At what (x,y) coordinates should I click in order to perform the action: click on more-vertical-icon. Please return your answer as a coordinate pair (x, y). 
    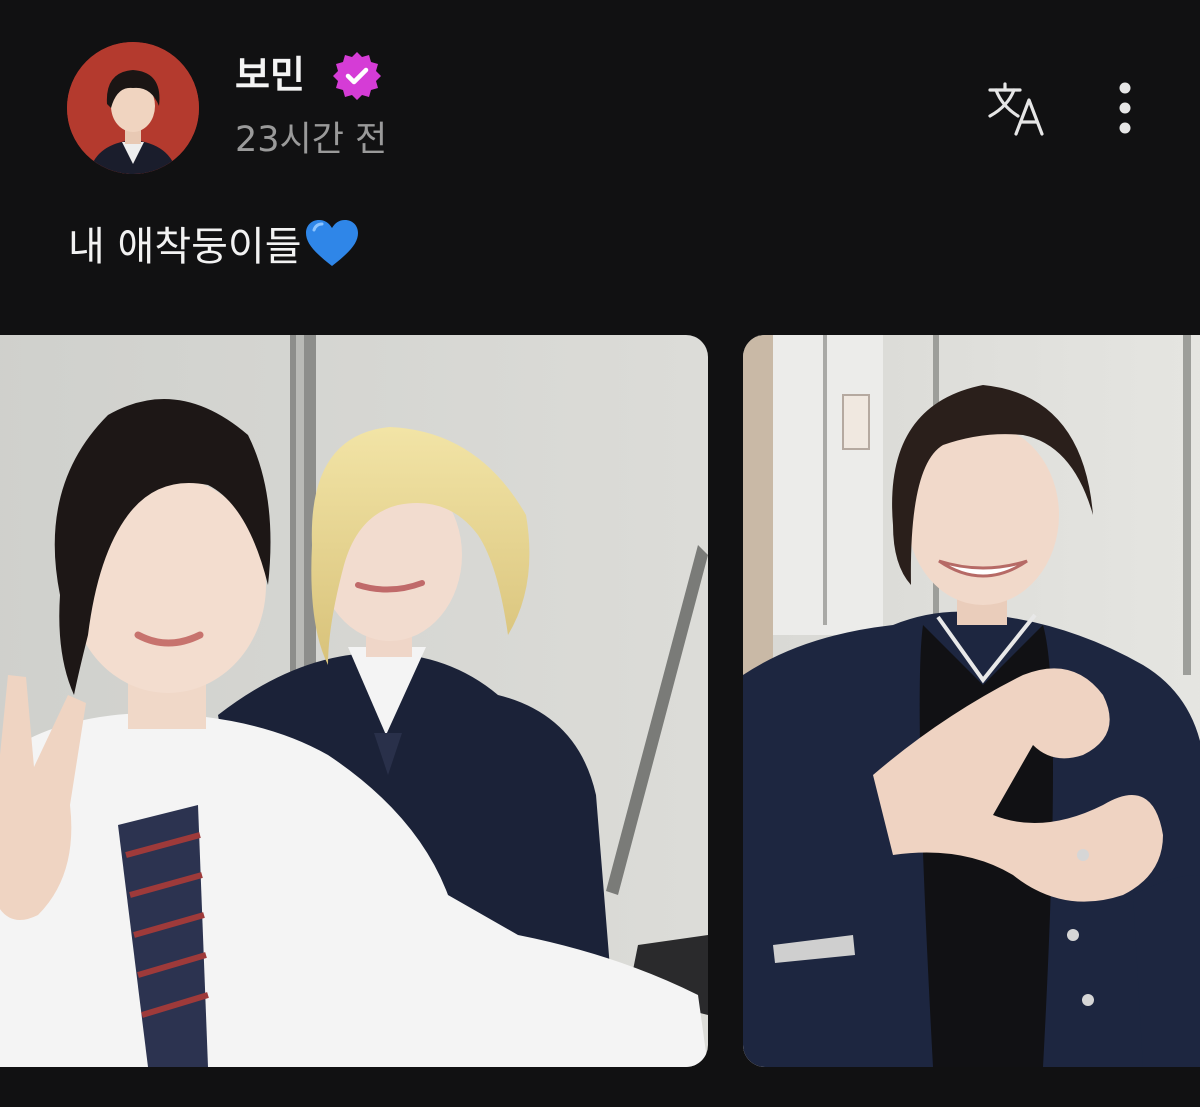
    Looking at the image, I should click on (1125, 108).